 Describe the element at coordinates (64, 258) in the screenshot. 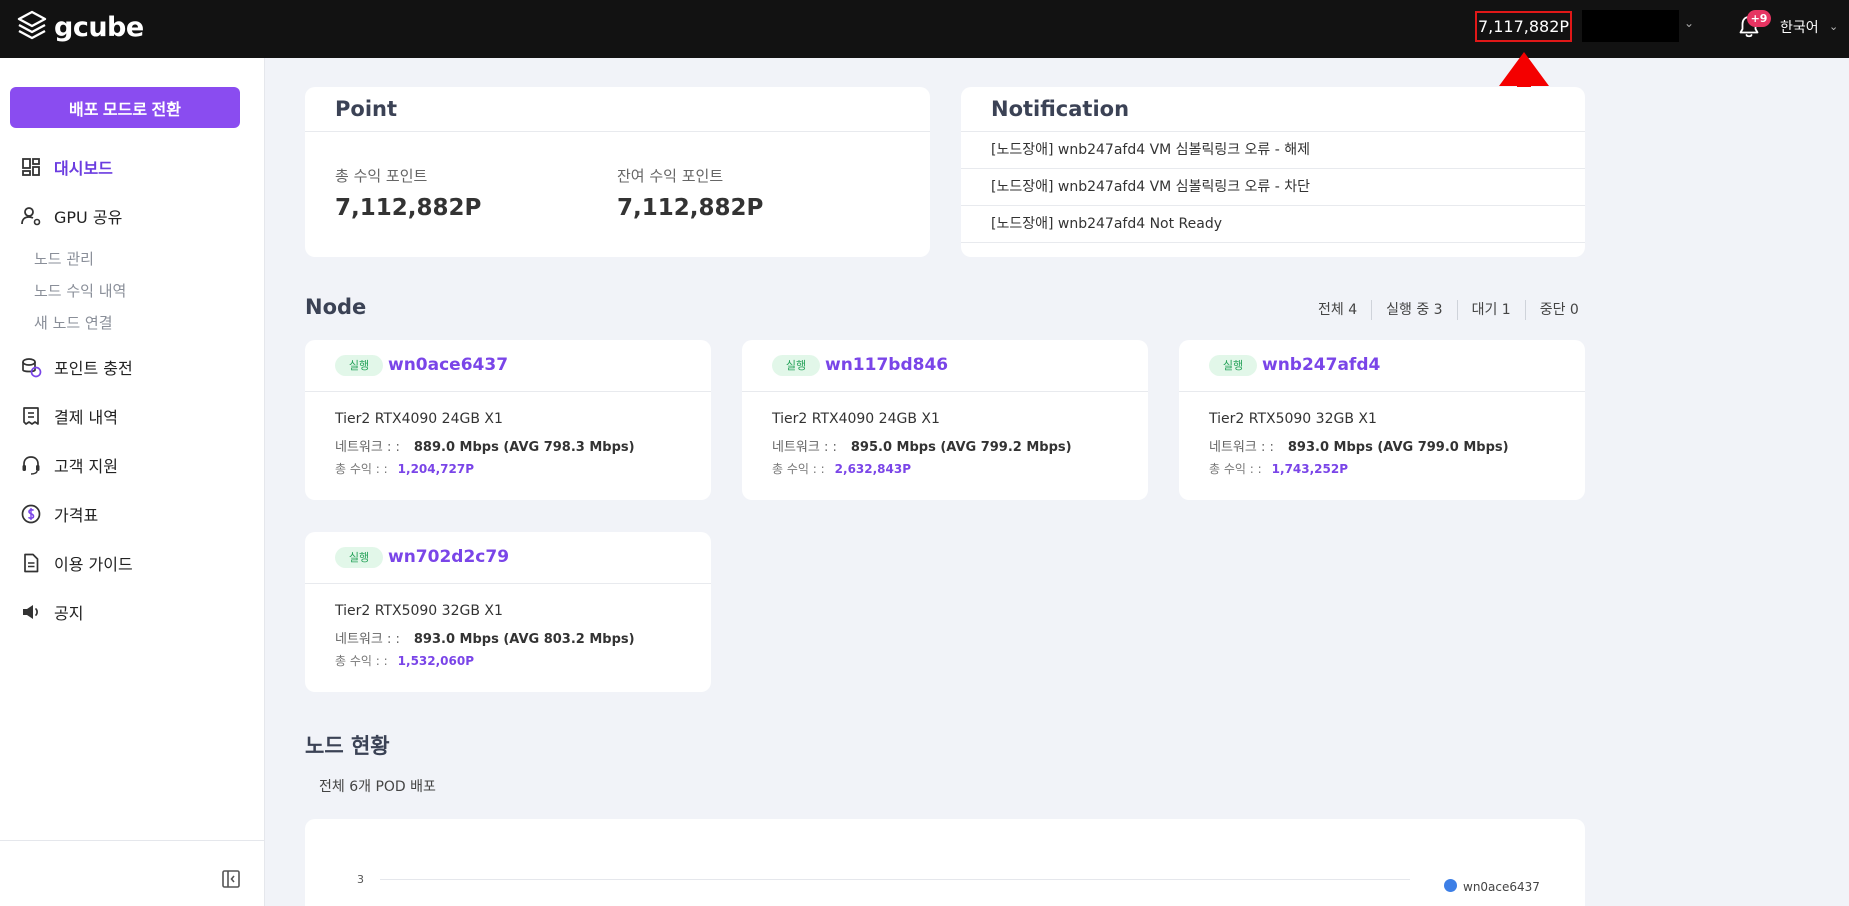

I see `sidebar-subitem-node-management: 노드 관리` at that location.